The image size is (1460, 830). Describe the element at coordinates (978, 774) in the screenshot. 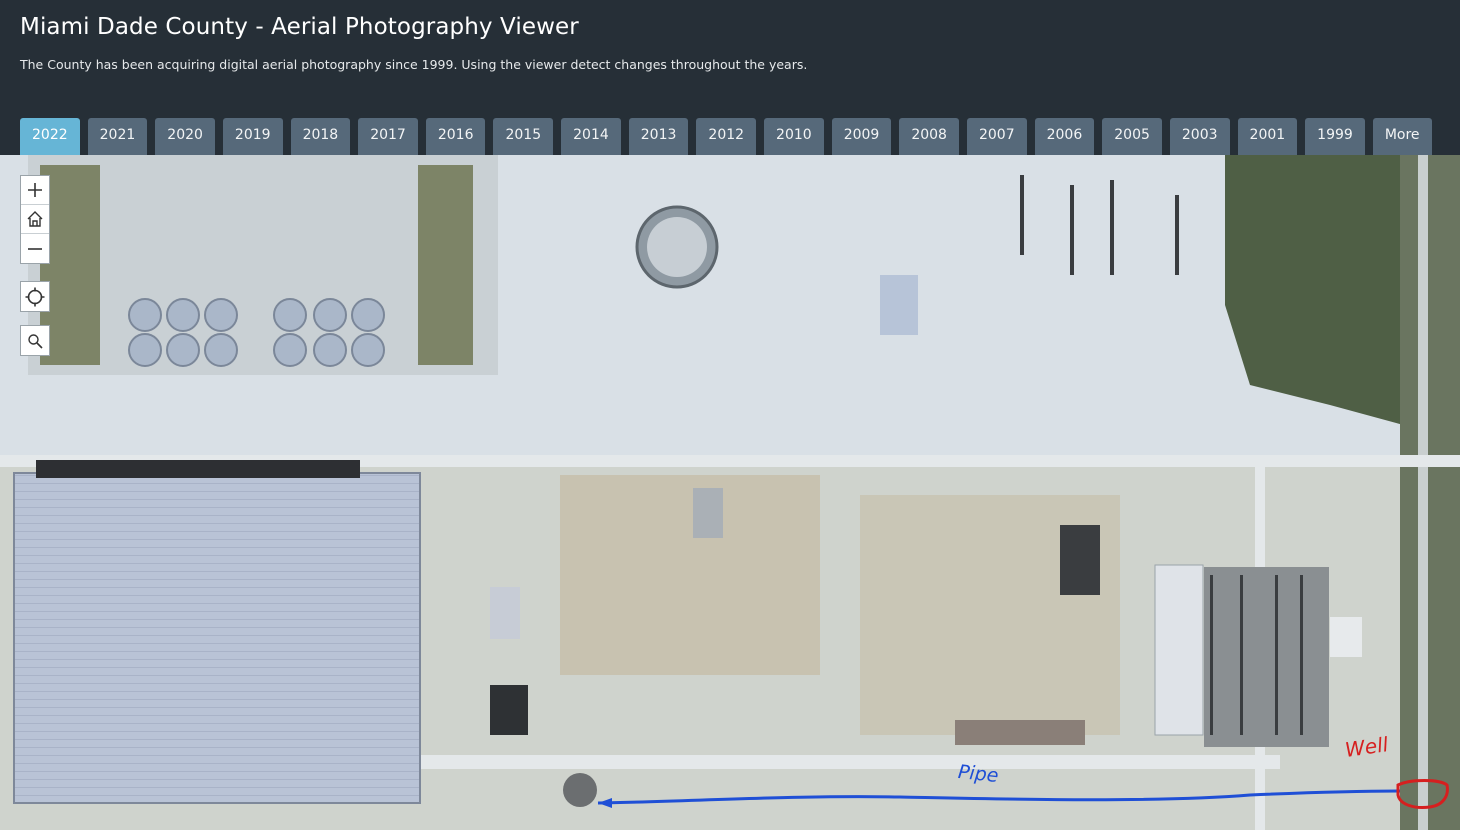

I see `pipe-label: Pipe` at that location.